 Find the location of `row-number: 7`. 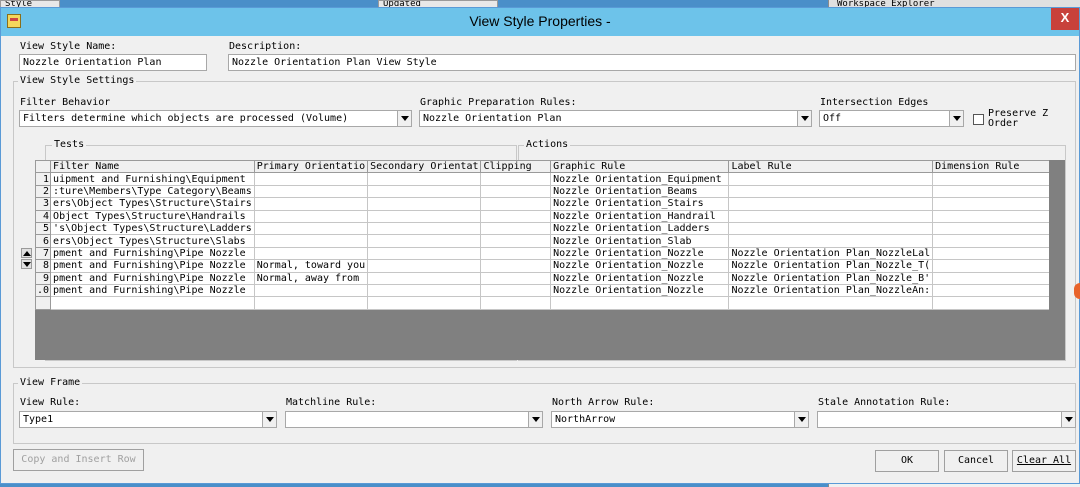

row-number: 7 is located at coordinates (43, 253).